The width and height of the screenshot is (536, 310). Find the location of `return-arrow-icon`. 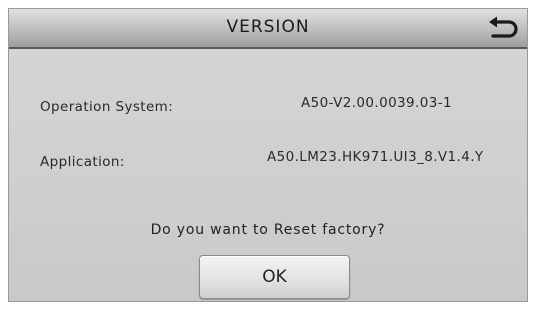

return-arrow-icon is located at coordinates (503, 27).